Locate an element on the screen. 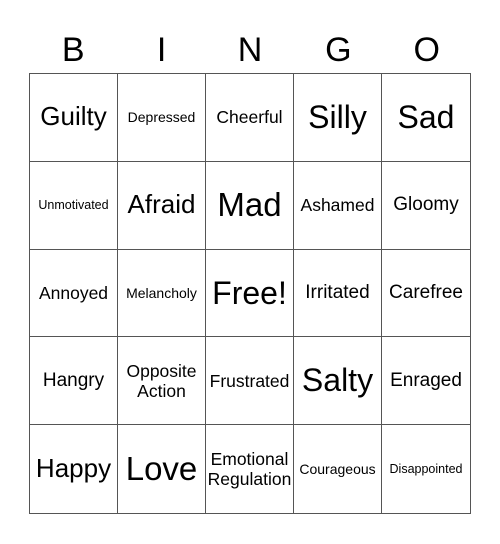  bingo-cell: Emotional Regulation is located at coordinates (250, 469).